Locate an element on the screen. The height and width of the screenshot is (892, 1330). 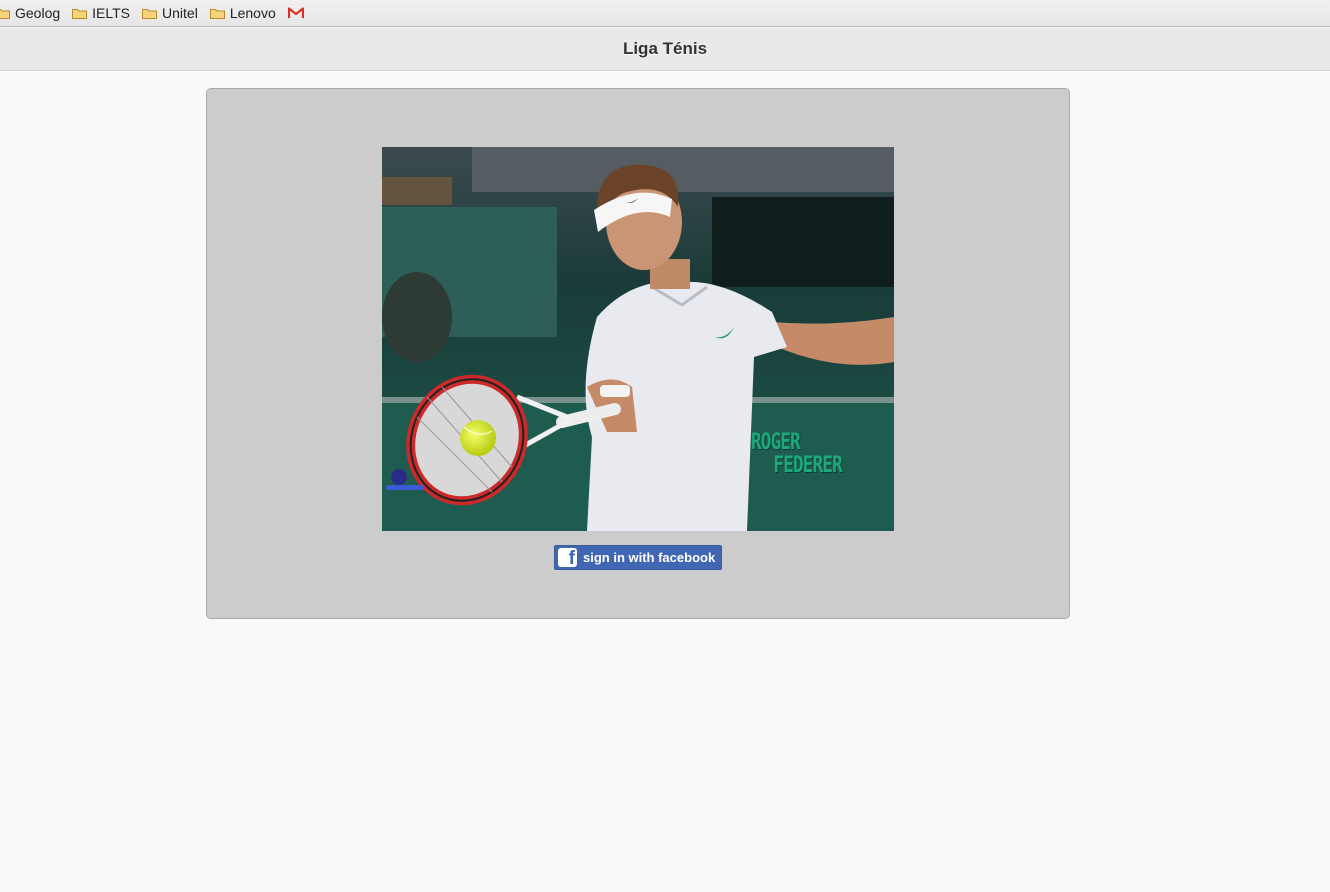
facebook-signin-label: sign in with facebook is located at coordinates (649, 557).